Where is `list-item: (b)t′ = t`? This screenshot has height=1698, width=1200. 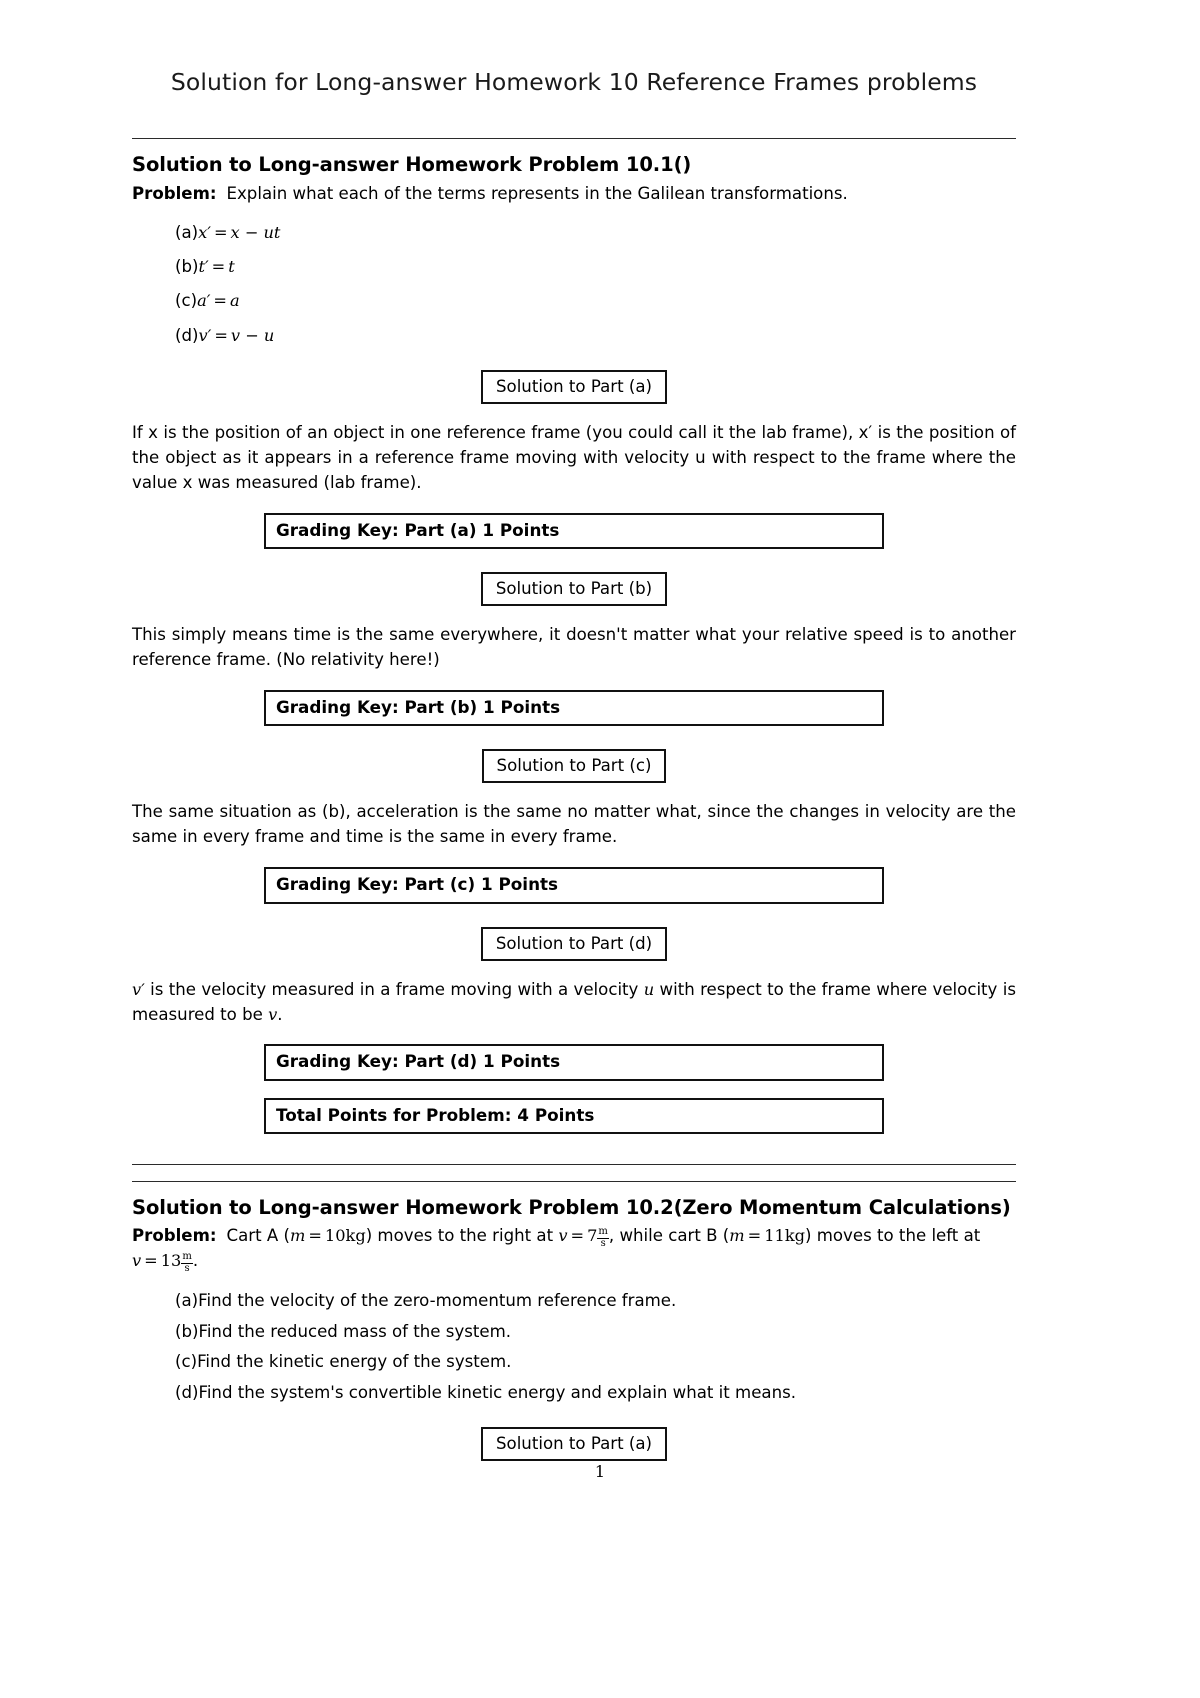
list-item: (b)t′ = t is located at coordinates (574, 267).